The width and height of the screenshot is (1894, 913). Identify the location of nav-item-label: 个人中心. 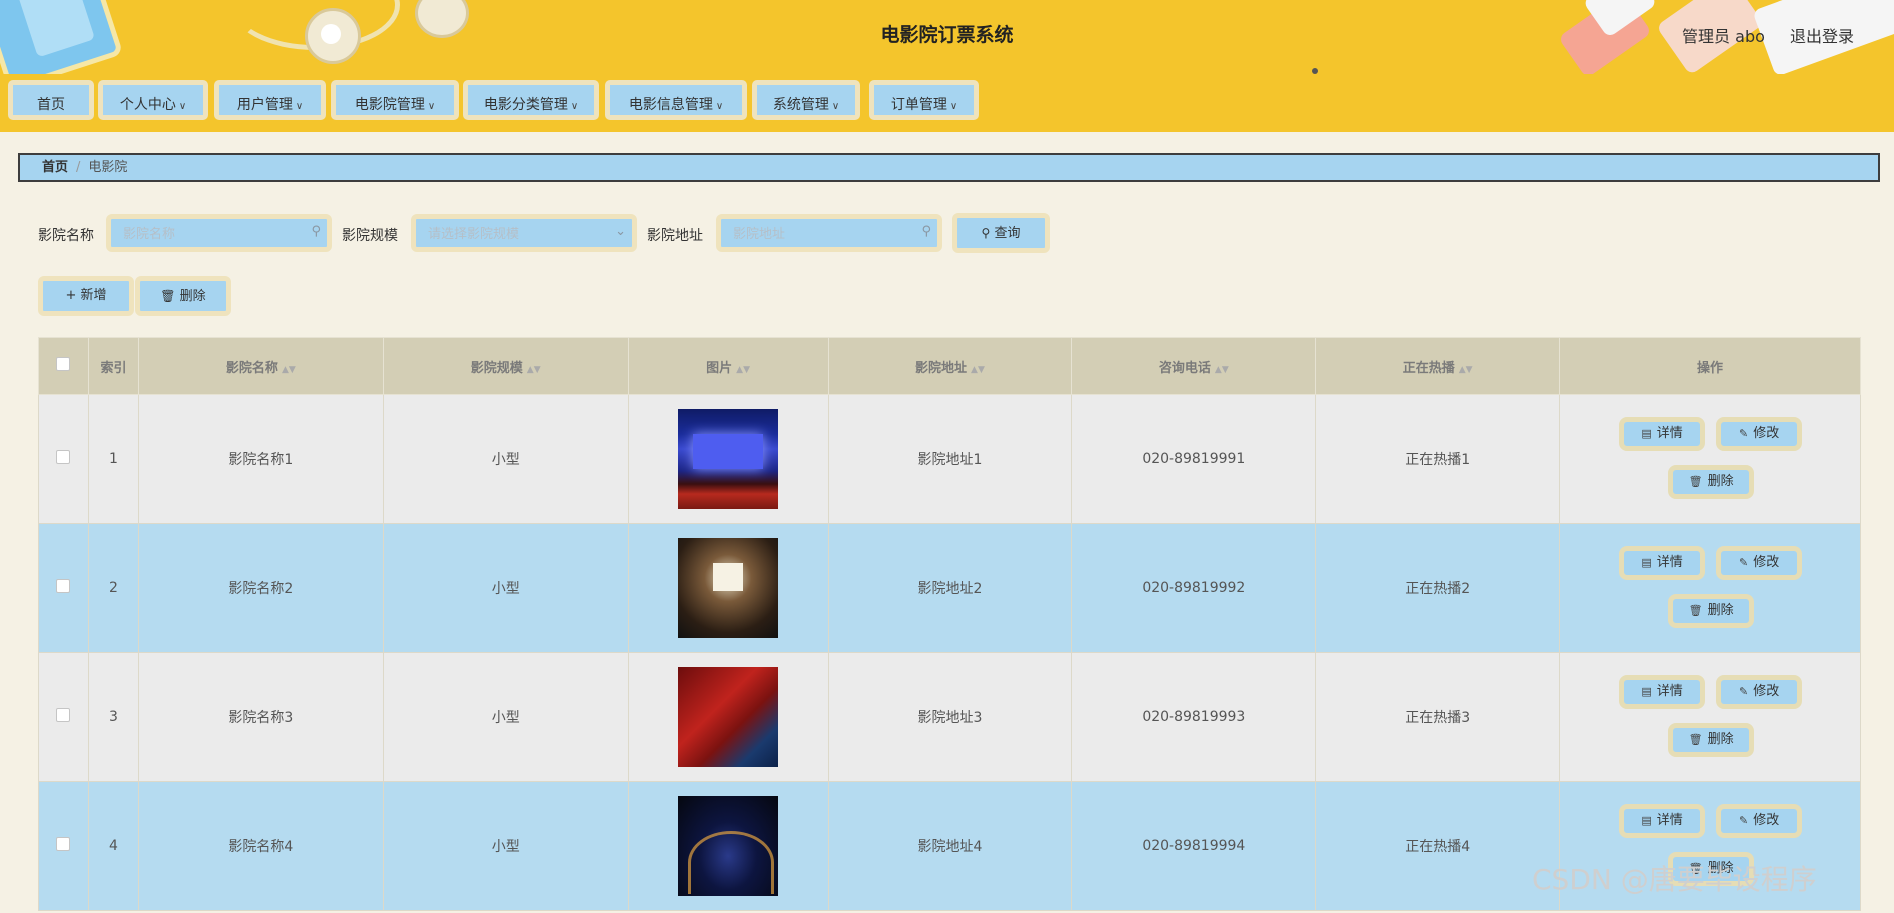
(147, 105).